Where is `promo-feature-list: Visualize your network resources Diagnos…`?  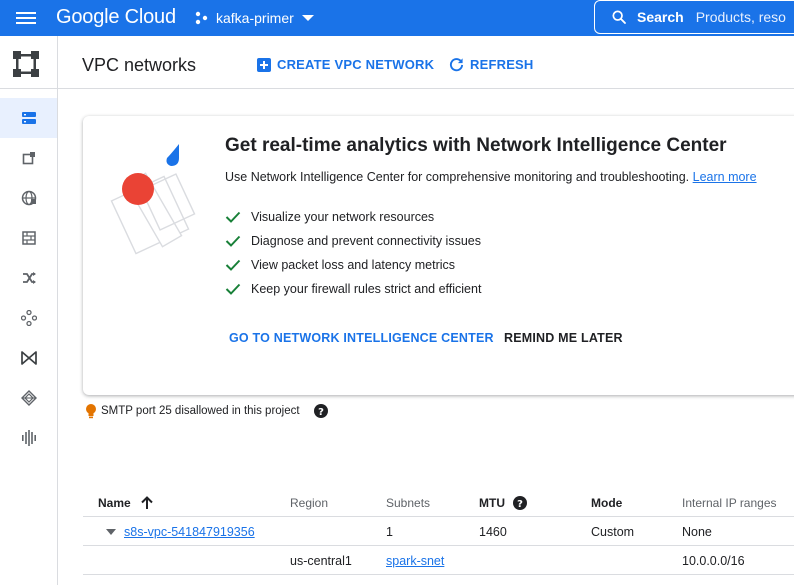 promo-feature-list: Visualize your network resources Diagnos… is located at coordinates (353, 253).